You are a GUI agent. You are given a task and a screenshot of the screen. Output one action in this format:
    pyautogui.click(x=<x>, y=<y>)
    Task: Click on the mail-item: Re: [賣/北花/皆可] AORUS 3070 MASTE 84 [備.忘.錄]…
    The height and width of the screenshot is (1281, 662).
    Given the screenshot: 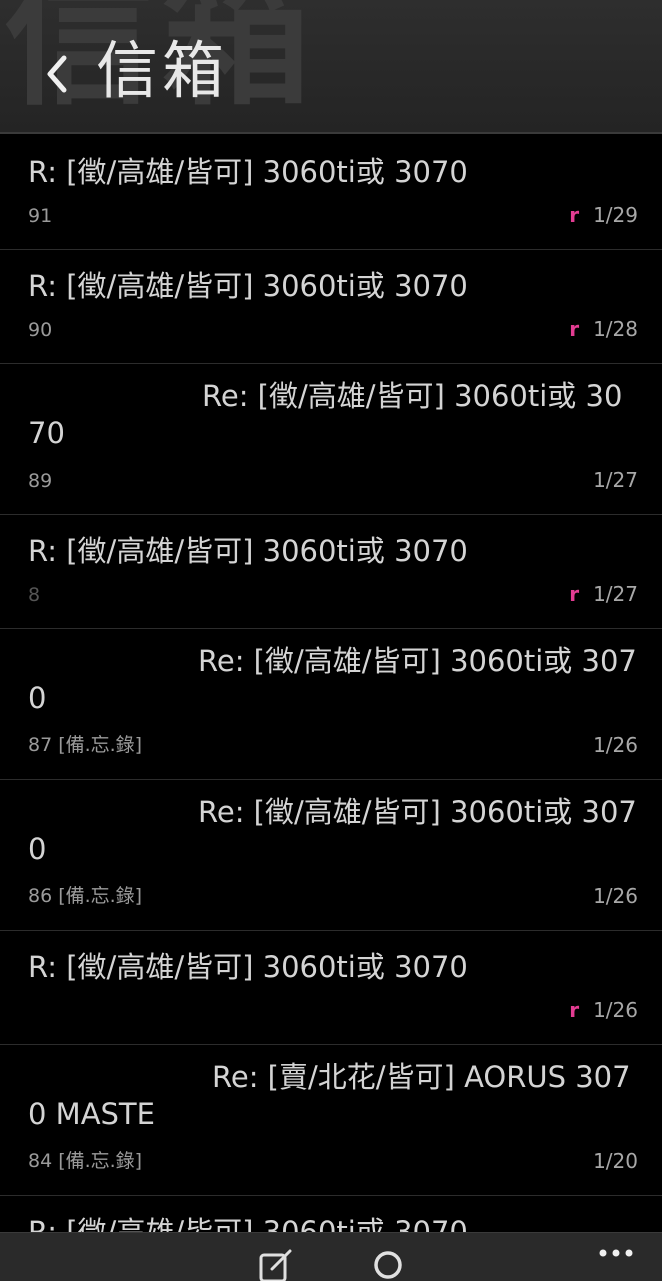 What is the action you would take?
    pyautogui.click(x=331, y=1120)
    